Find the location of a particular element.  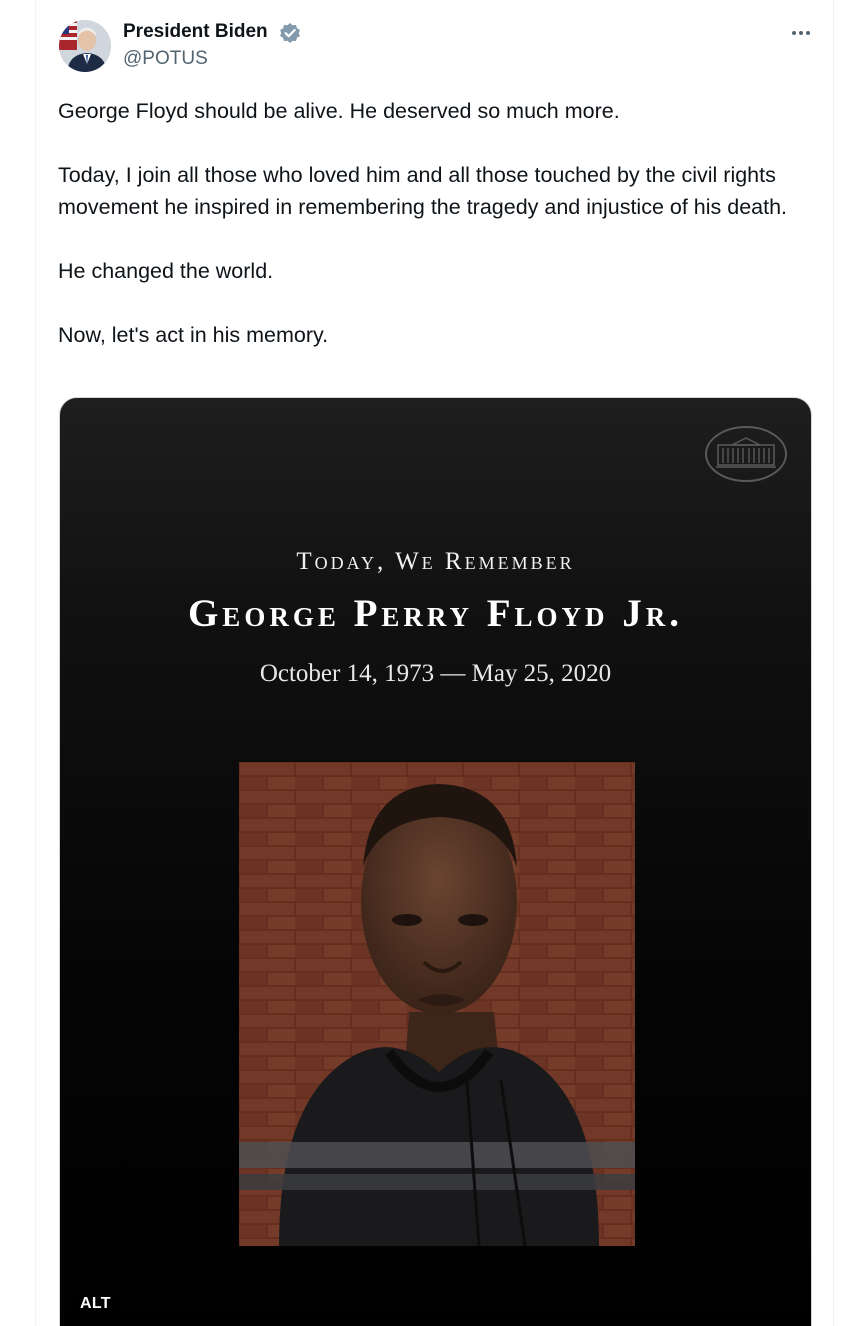

memorial-heading: Today, We Remember is located at coordinates (435, 561).